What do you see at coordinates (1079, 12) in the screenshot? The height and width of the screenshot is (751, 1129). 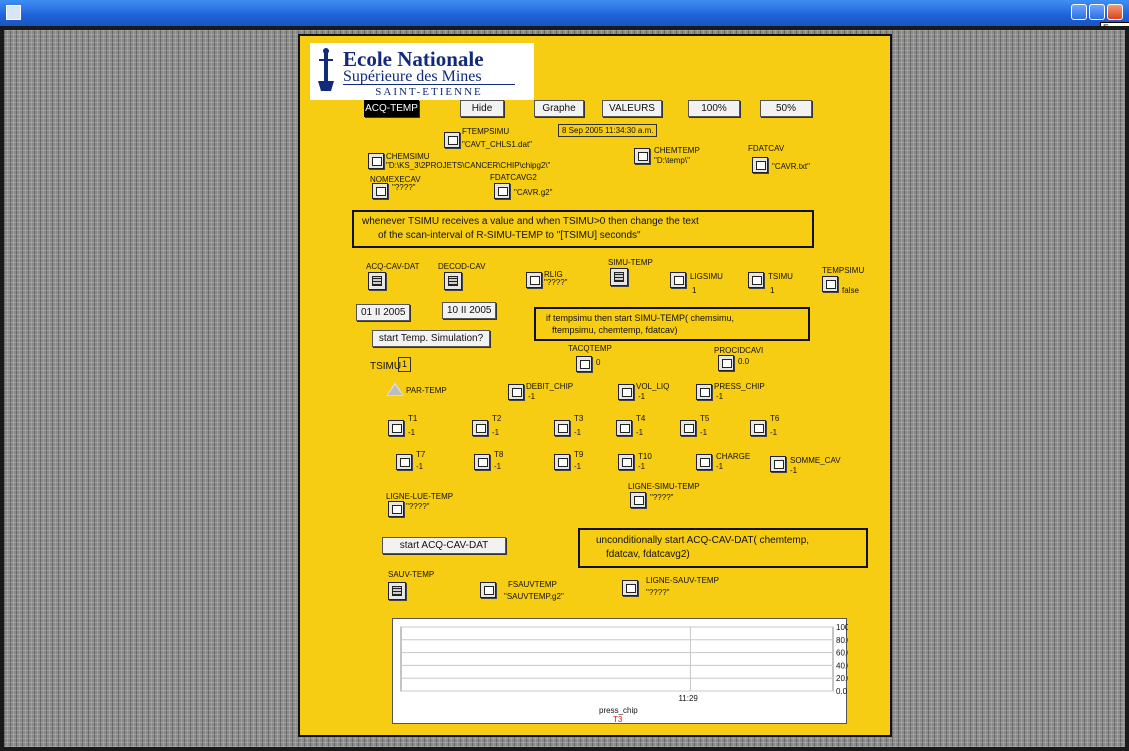 I see `minimize-icon` at bounding box center [1079, 12].